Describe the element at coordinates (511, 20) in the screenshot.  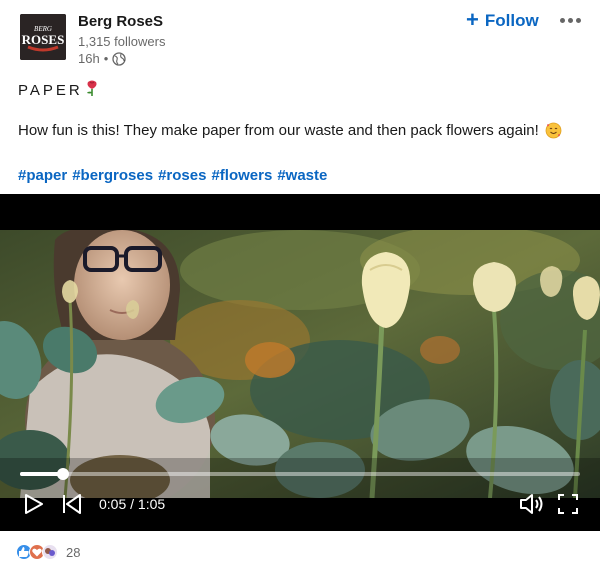
I see `follow-label: Follow` at that location.